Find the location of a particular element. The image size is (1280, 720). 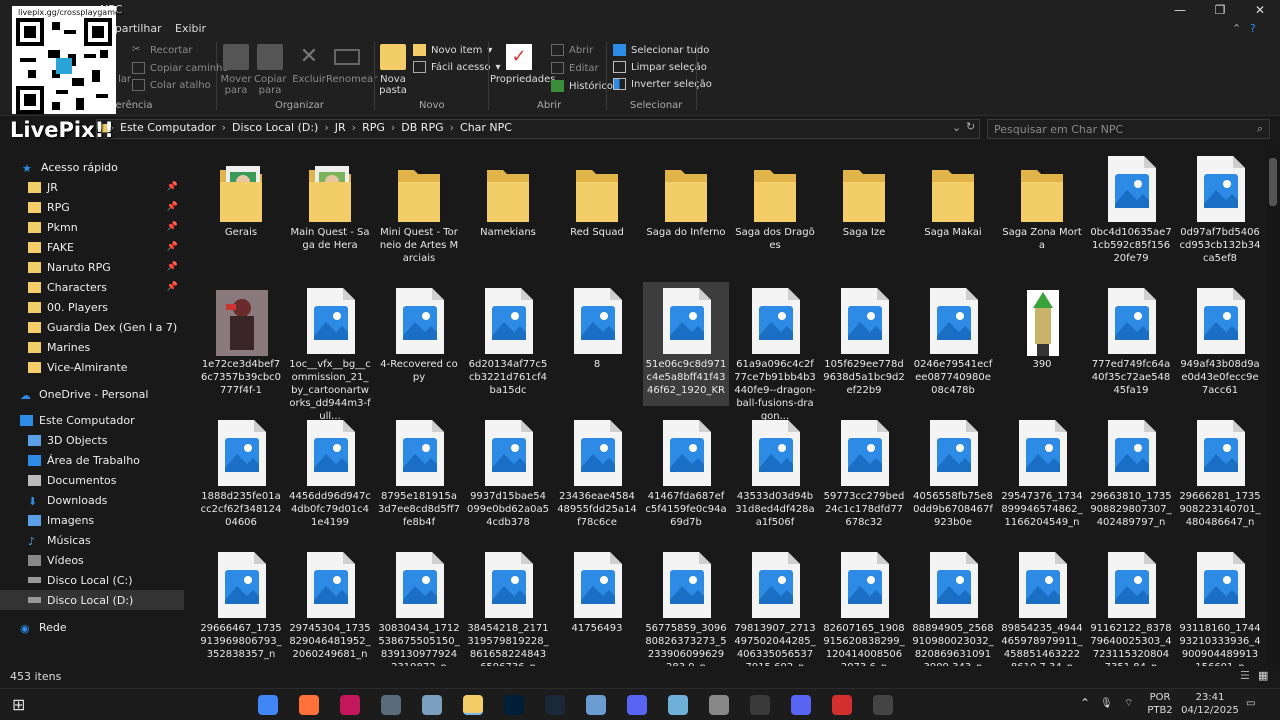

clear-selection-button: Limpar seleção is located at coordinates (660, 67).